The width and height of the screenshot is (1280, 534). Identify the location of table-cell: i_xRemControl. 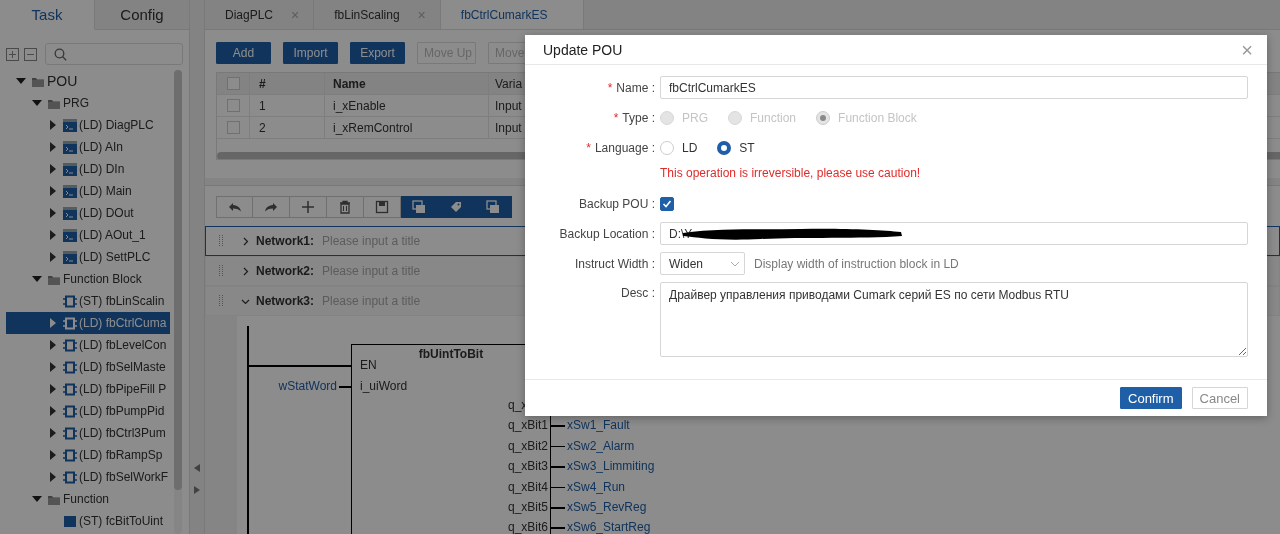
(406, 127).